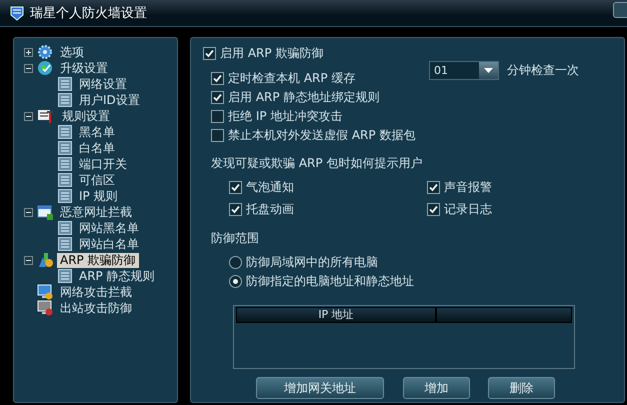 The height and width of the screenshot is (405, 627). Describe the element at coordinates (272, 53) in the screenshot. I see `checkbox-label: 启用 ARP 欺骗防御` at that location.